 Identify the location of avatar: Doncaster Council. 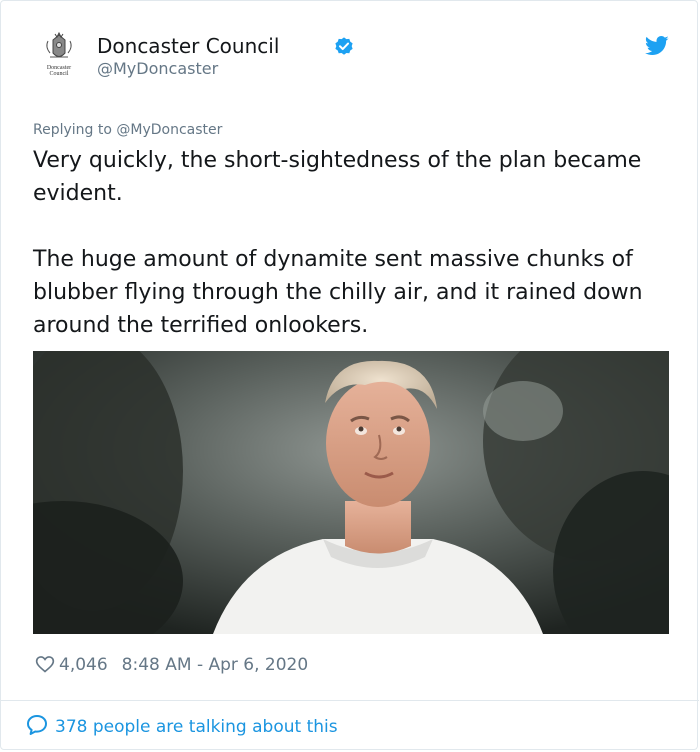
(59, 57).